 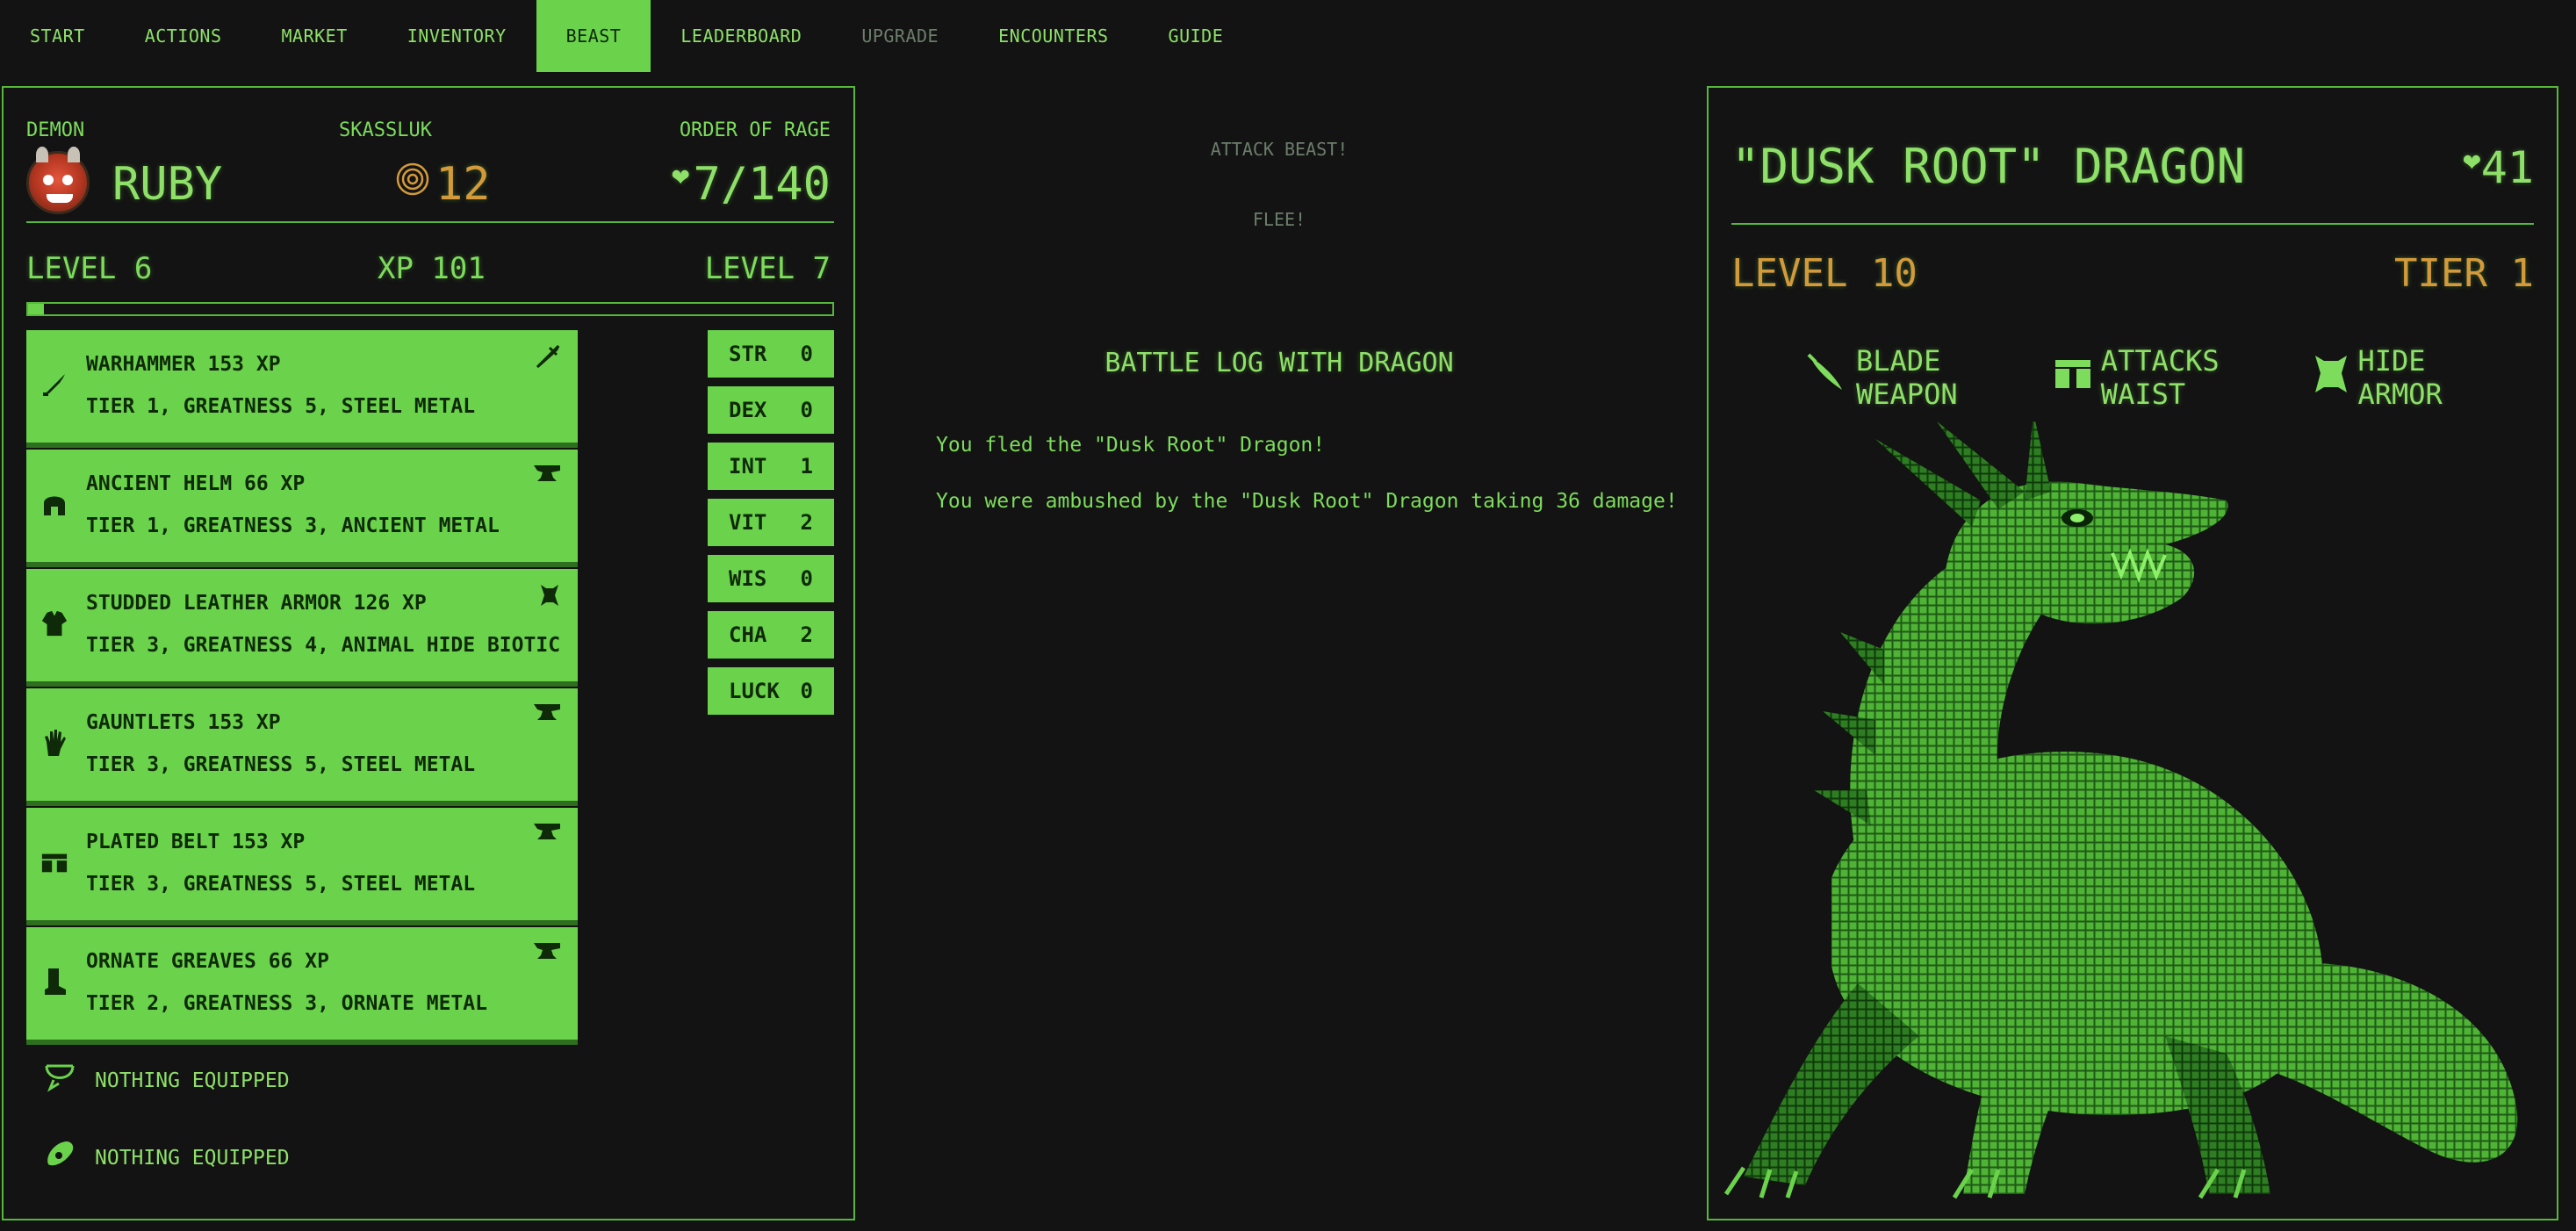 I want to click on attribute-label: HIDE ARMOR, so click(x=2400, y=377).